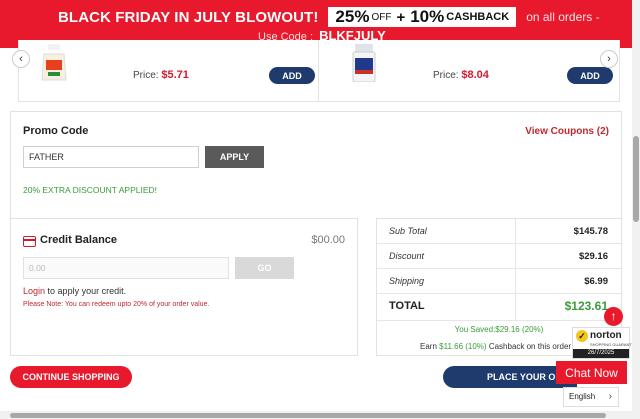  I want to click on price-value: $8.04, so click(475, 75).